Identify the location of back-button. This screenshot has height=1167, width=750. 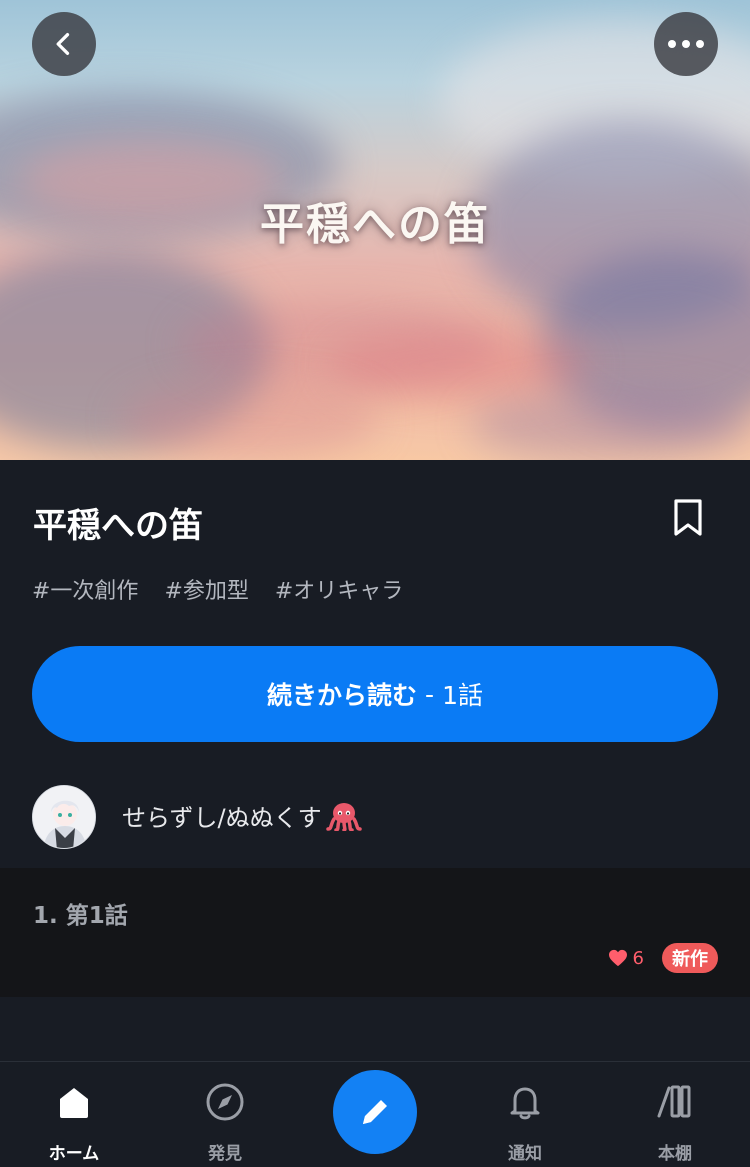
(64, 44).